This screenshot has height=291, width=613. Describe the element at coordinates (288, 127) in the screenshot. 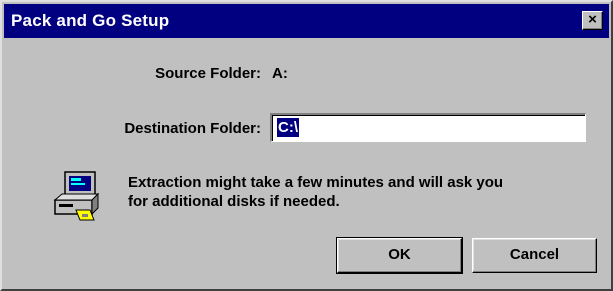

I see `destination-folder-value: C:\` at that location.